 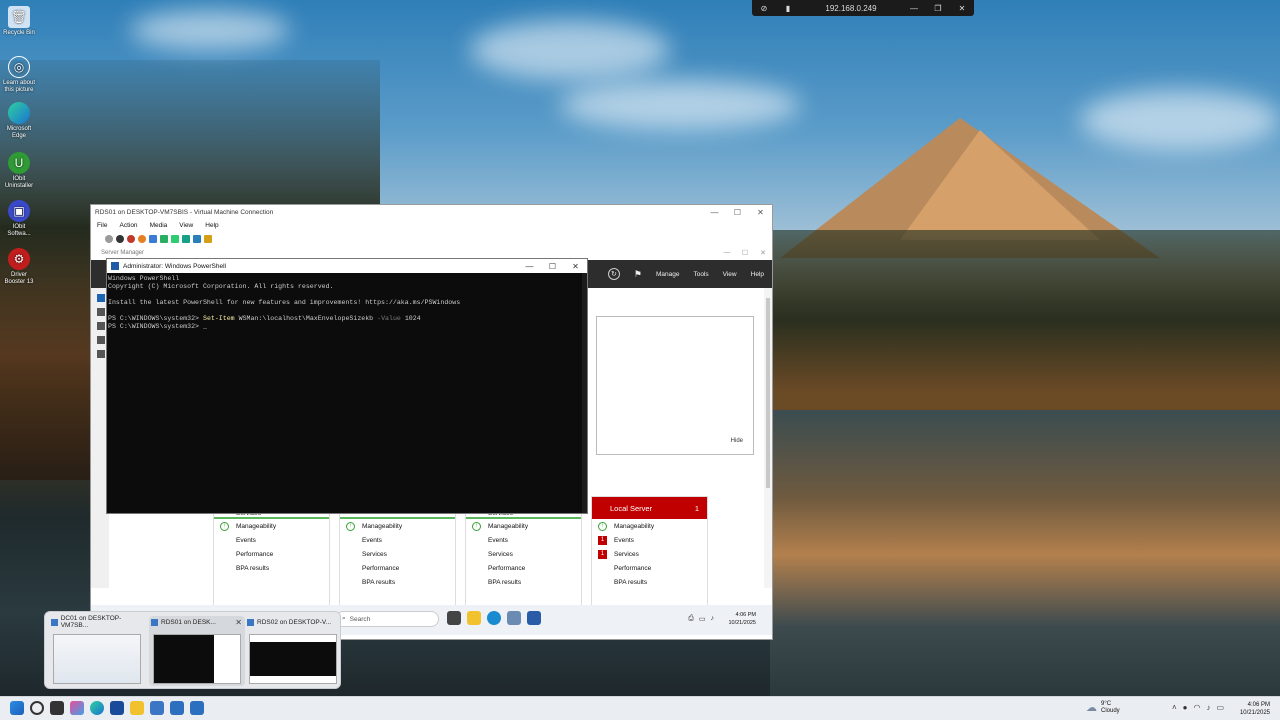 What do you see at coordinates (208, 239) in the screenshot?
I see `share-icon` at bounding box center [208, 239].